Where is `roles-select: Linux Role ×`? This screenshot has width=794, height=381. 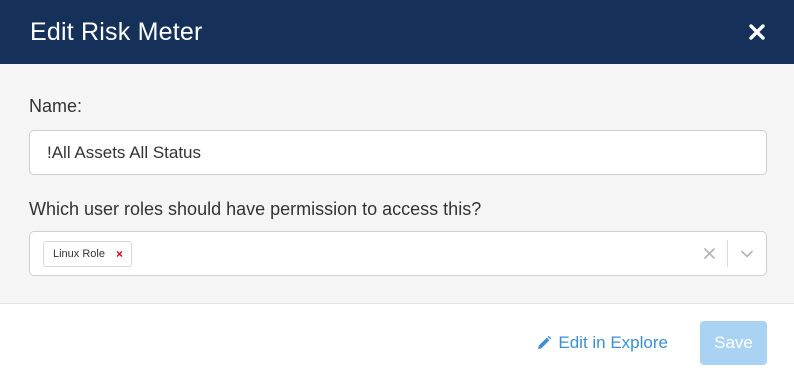
roles-select: Linux Role × is located at coordinates (398, 253).